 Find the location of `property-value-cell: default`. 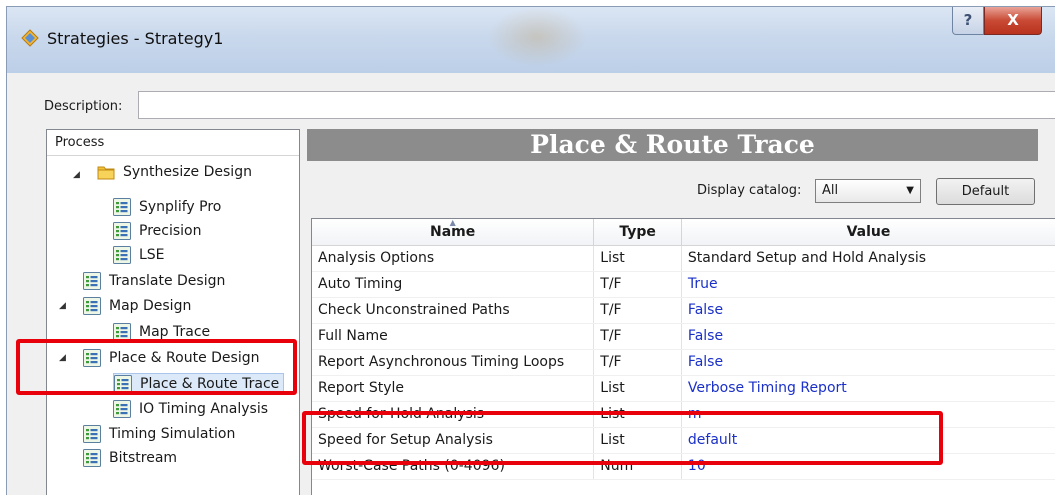

property-value-cell: default is located at coordinates (868, 440).